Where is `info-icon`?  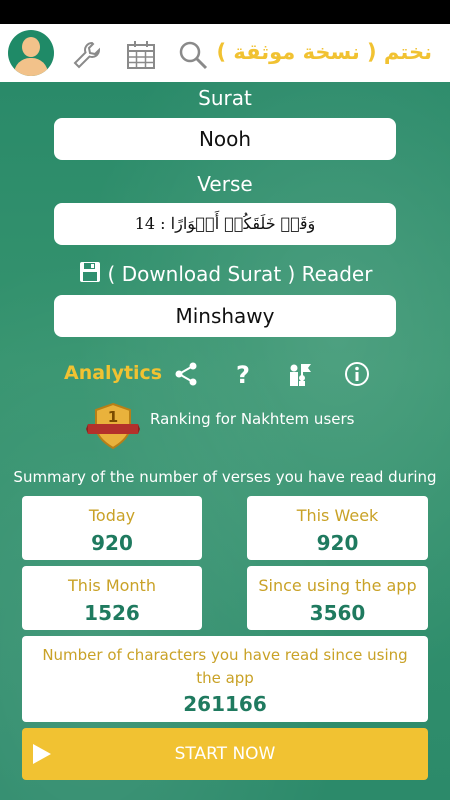 info-icon is located at coordinates (357, 374).